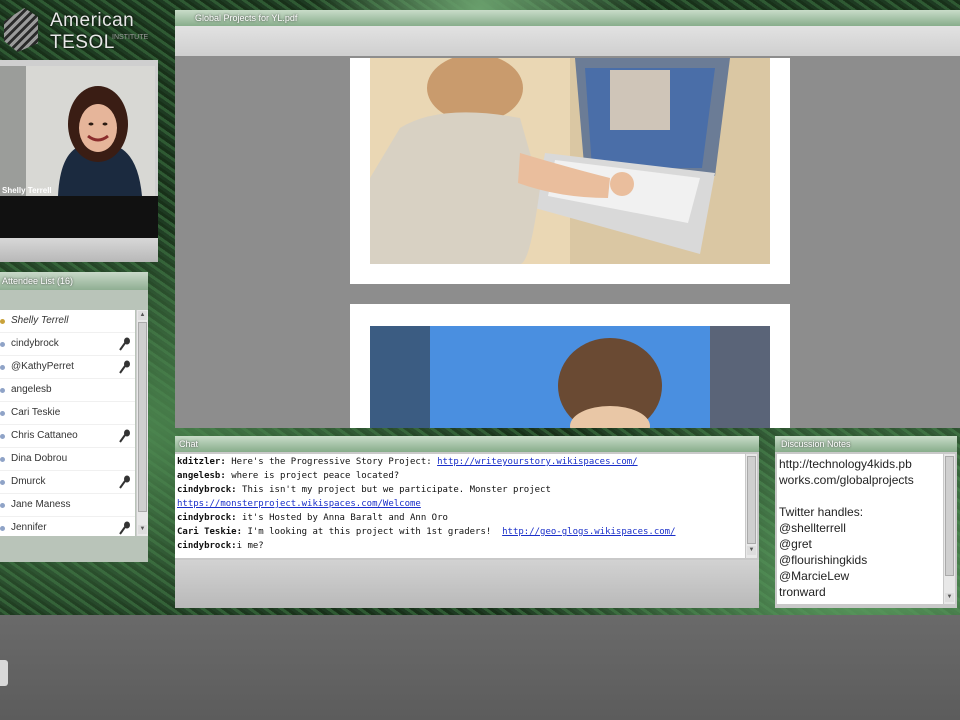  Describe the element at coordinates (44, 435) in the screenshot. I see `attendee-name: Chris Cattaneo` at that location.